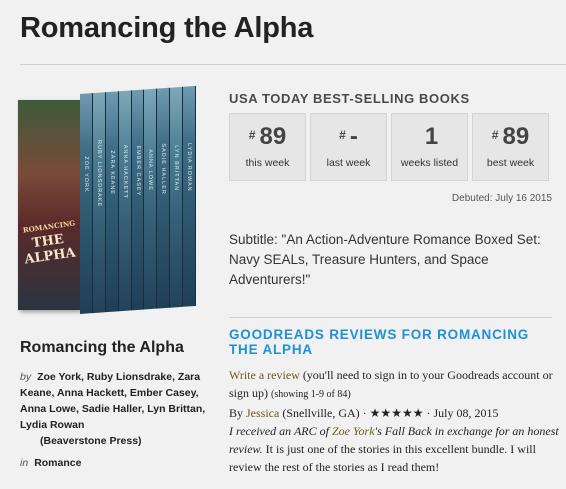 The image size is (566, 489). What do you see at coordinates (190, 196) in the screenshot?
I see `cover-spine: LYDIA ROWAN` at bounding box center [190, 196].